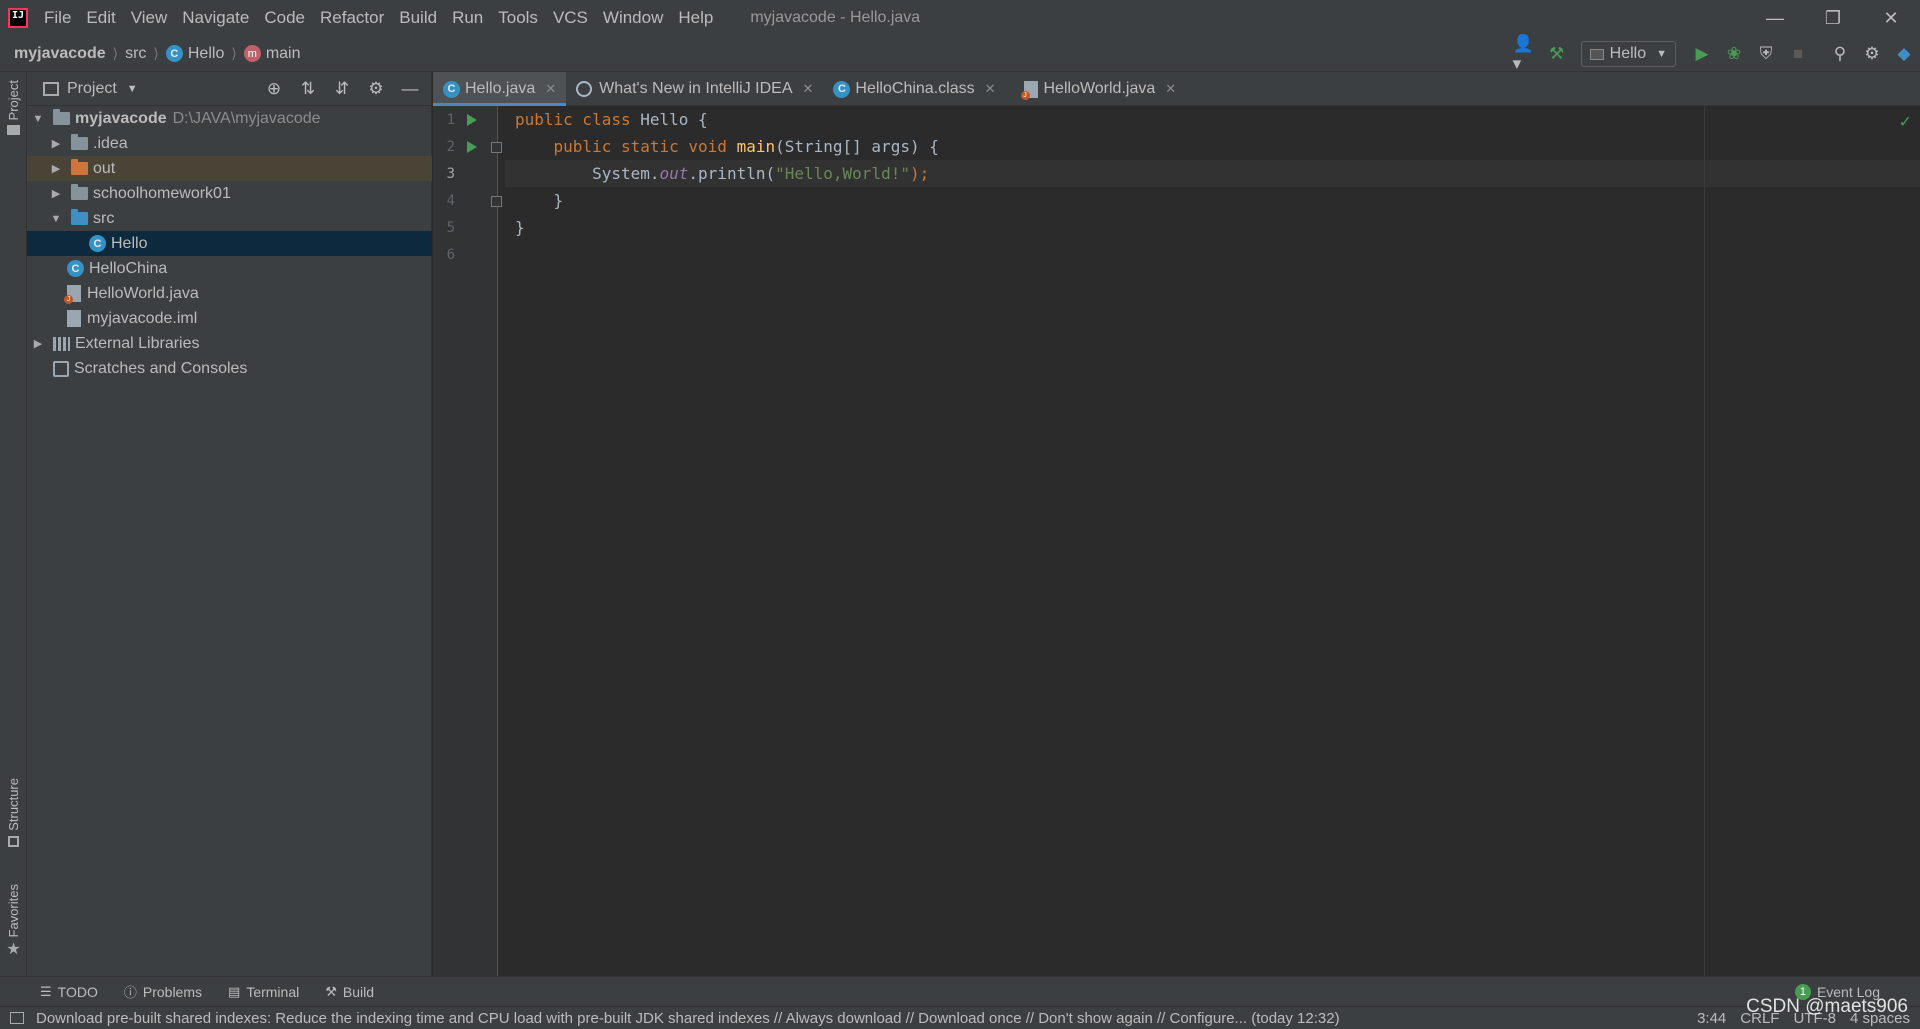 This screenshot has height=1029, width=1920. What do you see at coordinates (229, 193) in the screenshot?
I see `tree-node-schoolhomework01: ▶ schoolhomework01` at bounding box center [229, 193].